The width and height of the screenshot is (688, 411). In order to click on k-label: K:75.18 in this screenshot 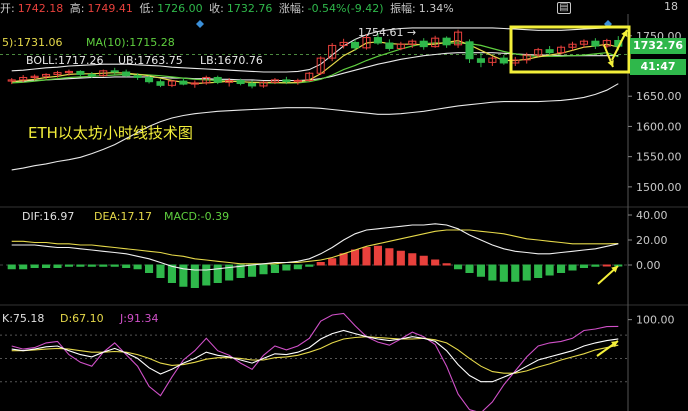, I will do `click(23, 318)`.